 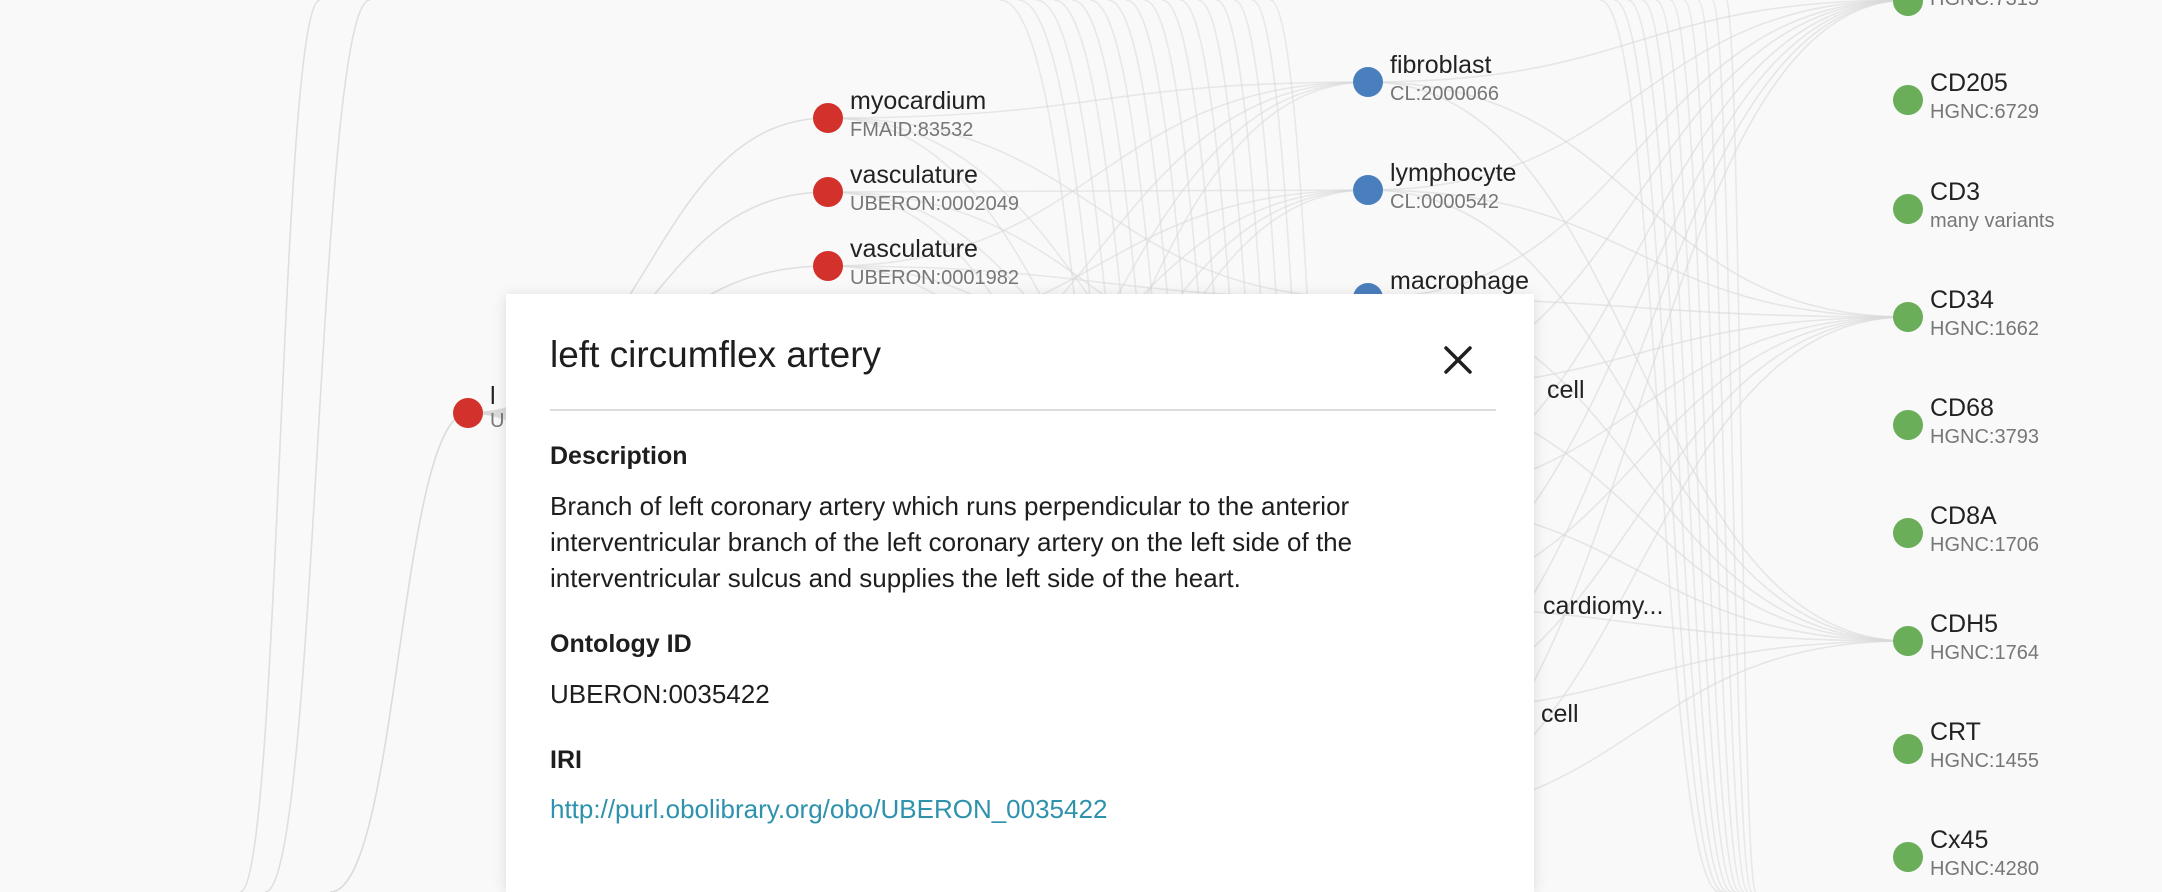 I want to click on close-button, so click(x=1458, y=360).